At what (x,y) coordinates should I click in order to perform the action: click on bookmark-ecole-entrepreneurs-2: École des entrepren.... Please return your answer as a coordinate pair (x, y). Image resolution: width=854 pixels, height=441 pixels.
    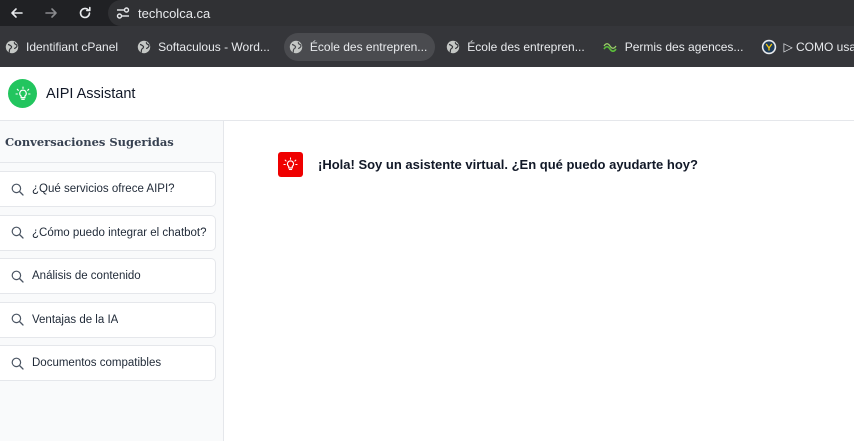
    Looking at the image, I should click on (516, 47).